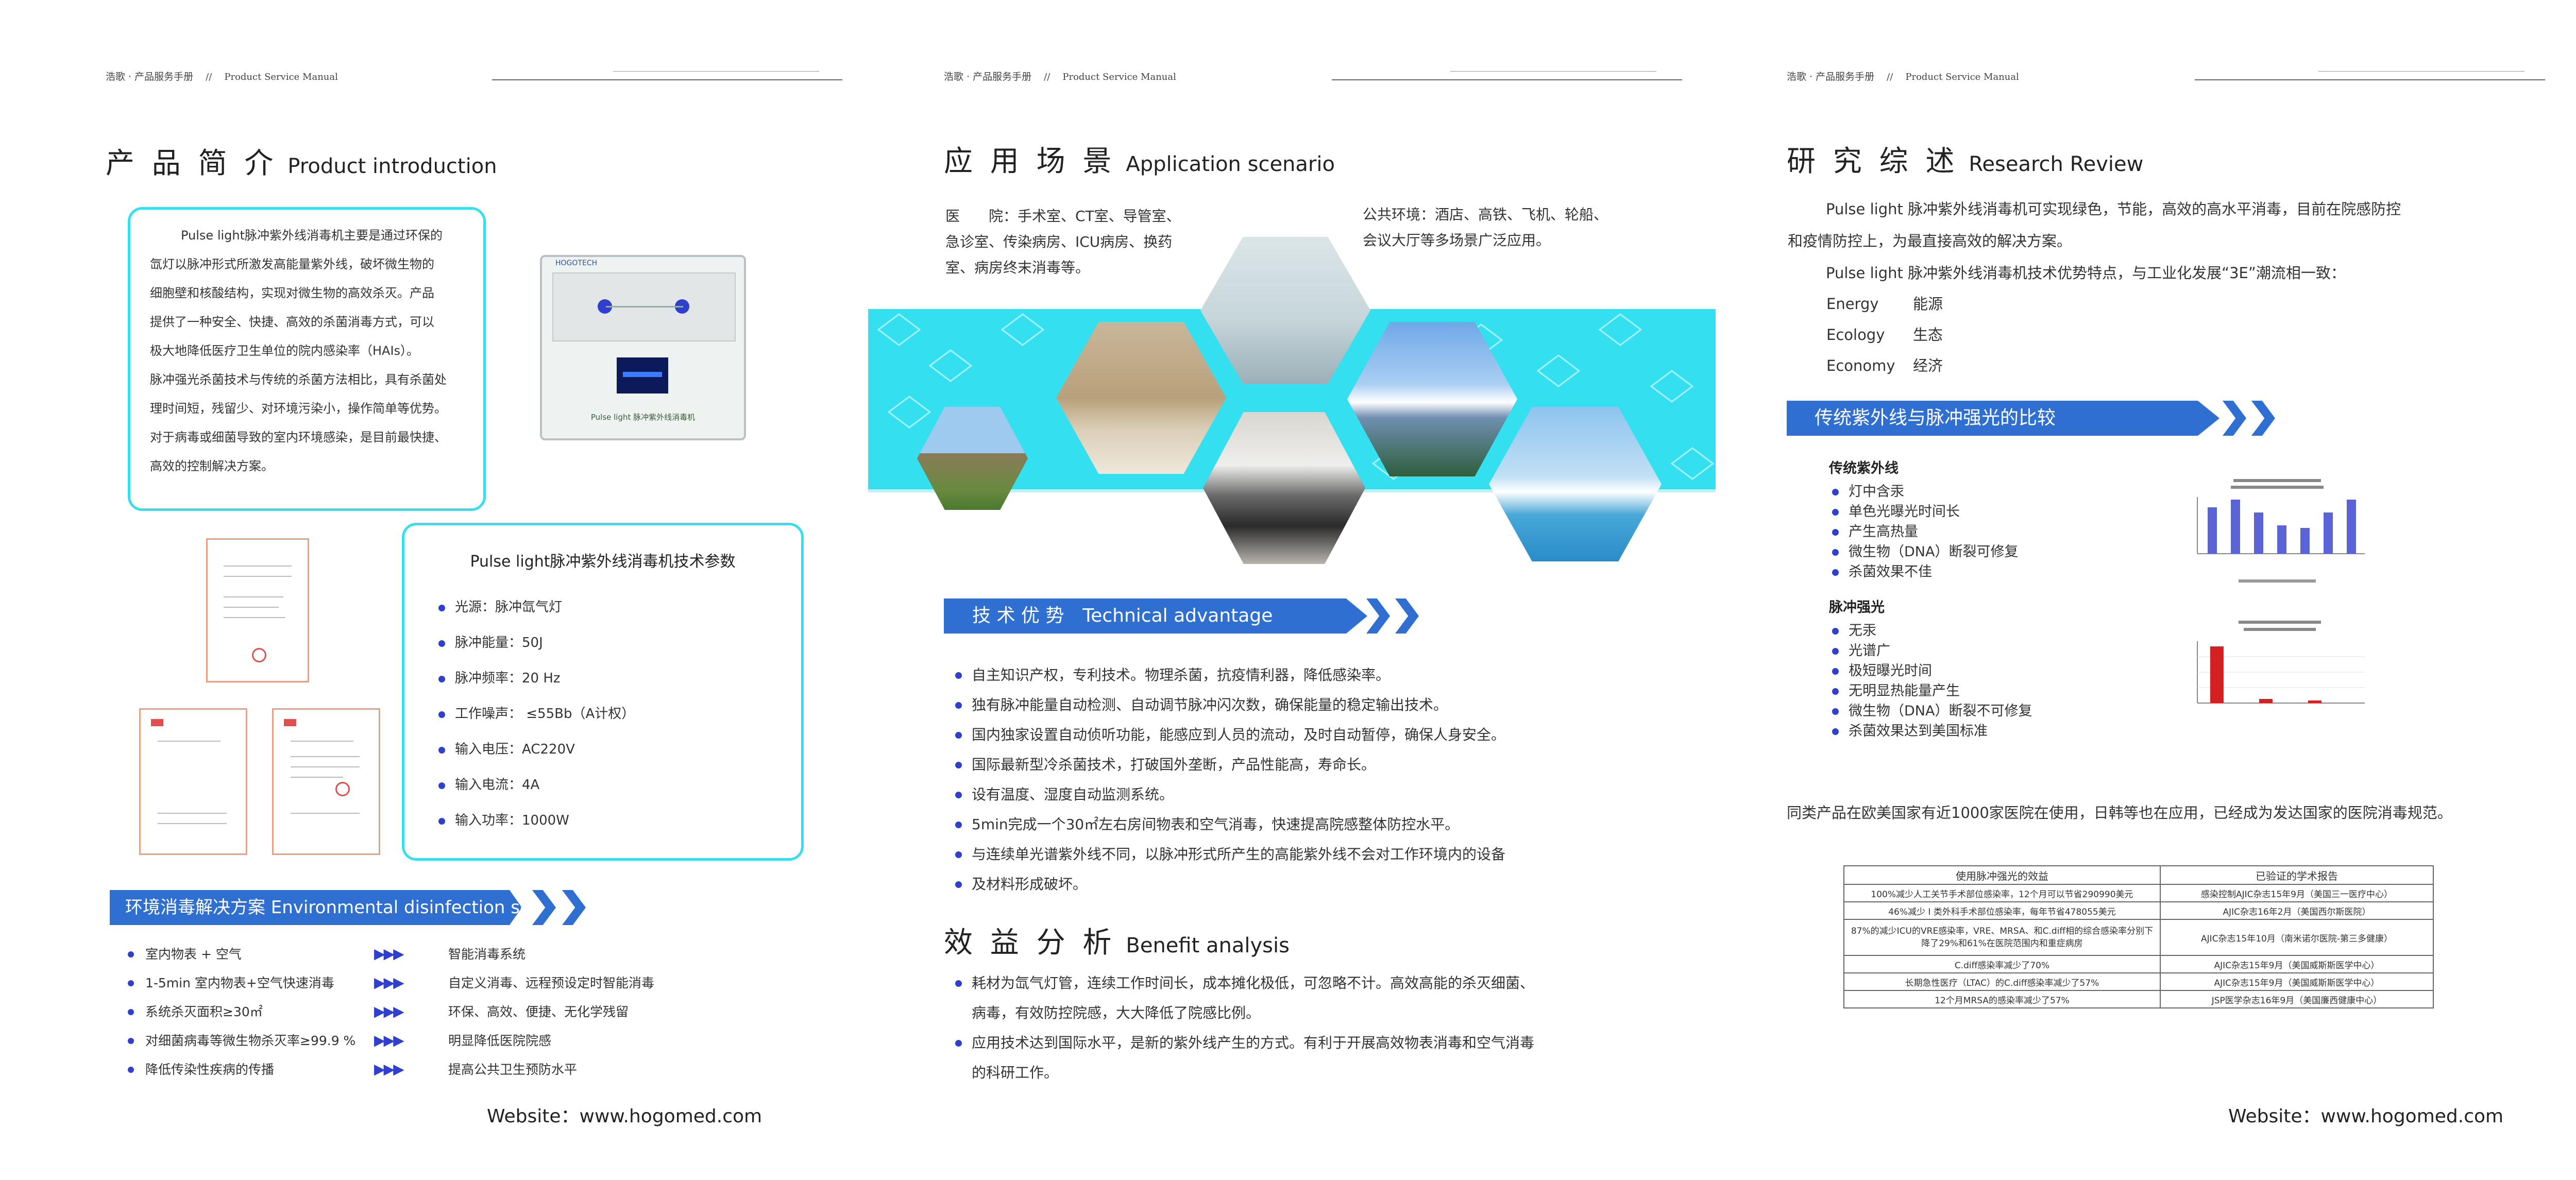 The width and height of the screenshot is (2576, 1180). Describe the element at coordinates (281, 77) in the screenshot. I see `header-en: Product Service Manual` at that location.